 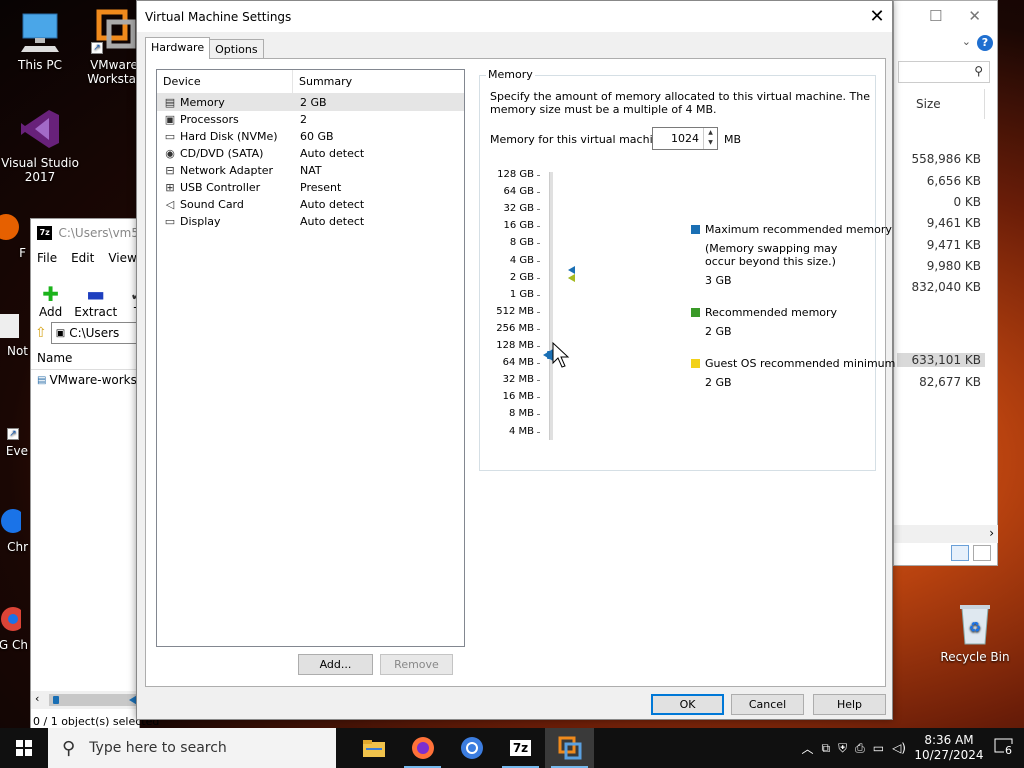 I want to click on desktop-icon-everything: ↗ Eve, so click(x=14, y=434).